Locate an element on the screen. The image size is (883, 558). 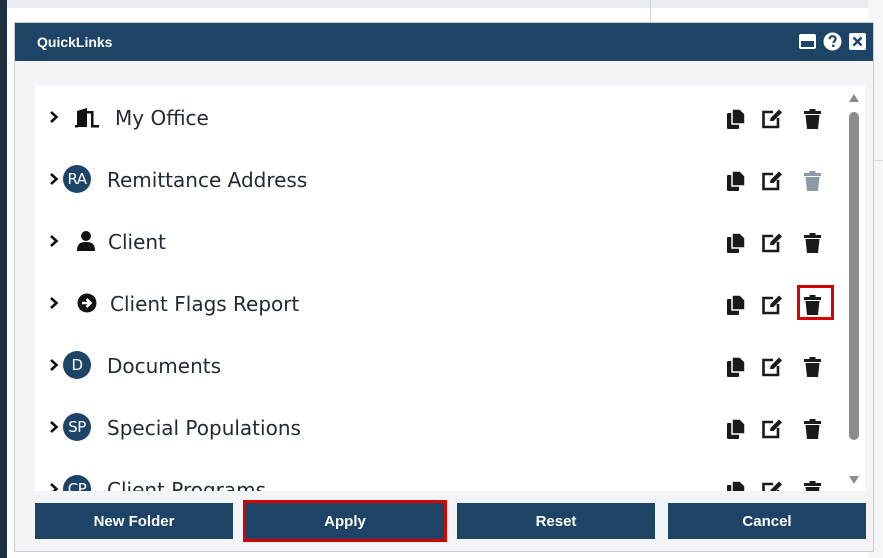
circle-badge-icon: SP is located at coordinates (77, 427).